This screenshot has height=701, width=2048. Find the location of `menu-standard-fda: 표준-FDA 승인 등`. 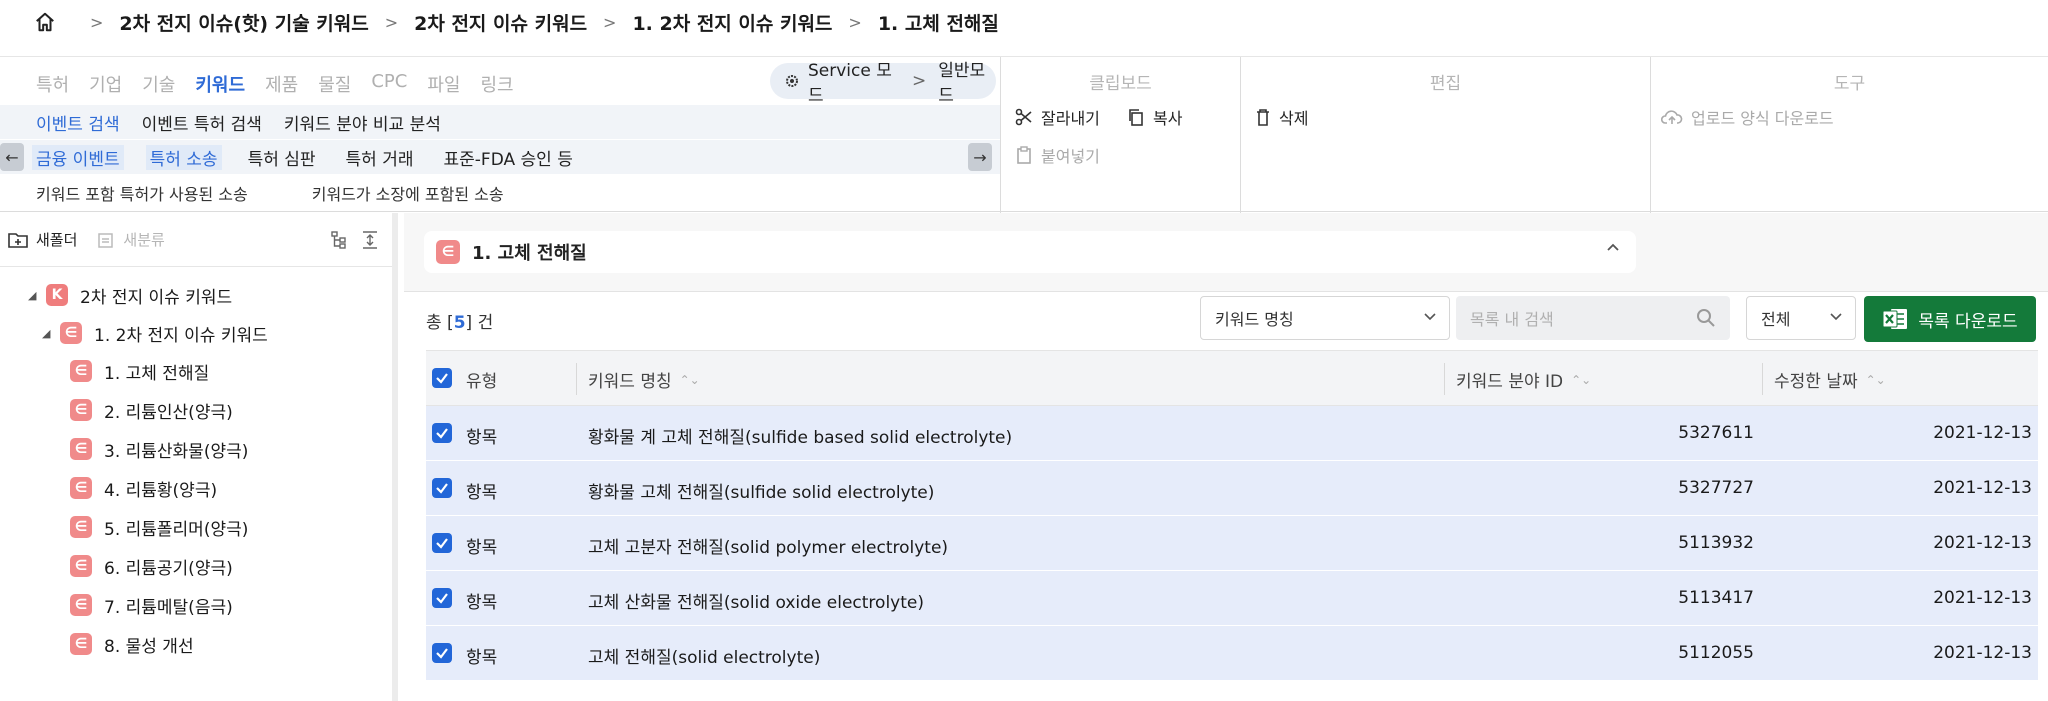

menu-standard-fda: 표준-FDA 승인 등 is located at coordinates (508, 157).